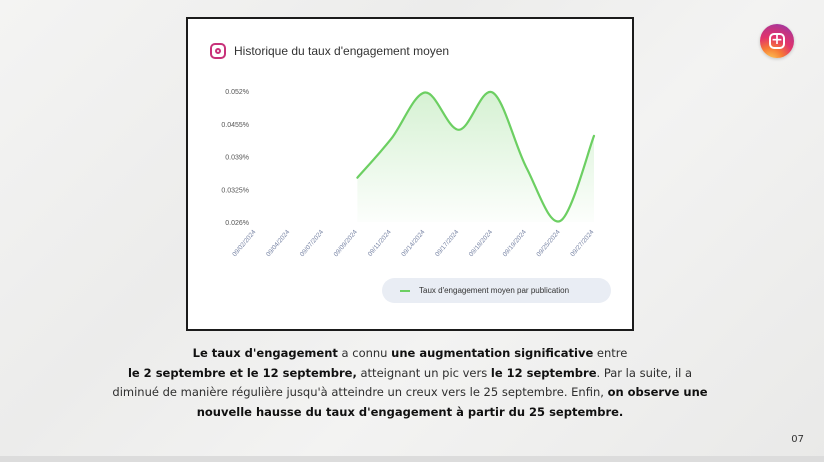 This screenshot has width=824, height=462. I want to click on add-post-icon: +, so click(777, 41).